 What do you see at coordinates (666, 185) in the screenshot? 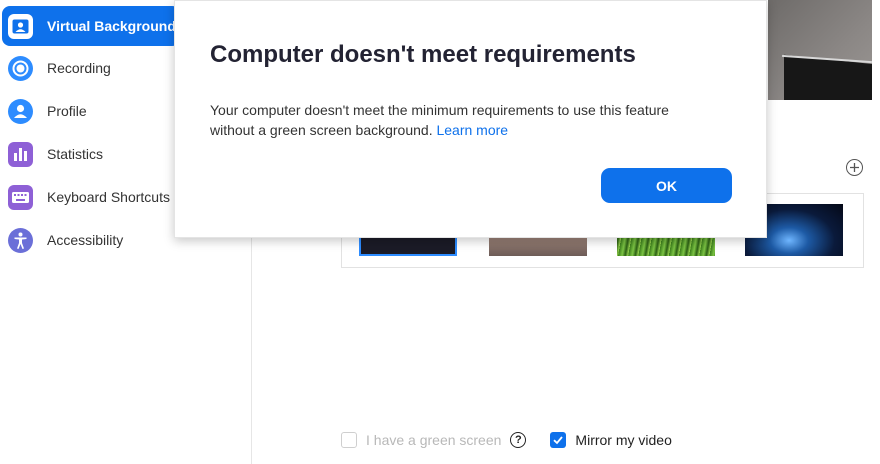
I see `ok-button: OK` at bounding box center [666, 185].